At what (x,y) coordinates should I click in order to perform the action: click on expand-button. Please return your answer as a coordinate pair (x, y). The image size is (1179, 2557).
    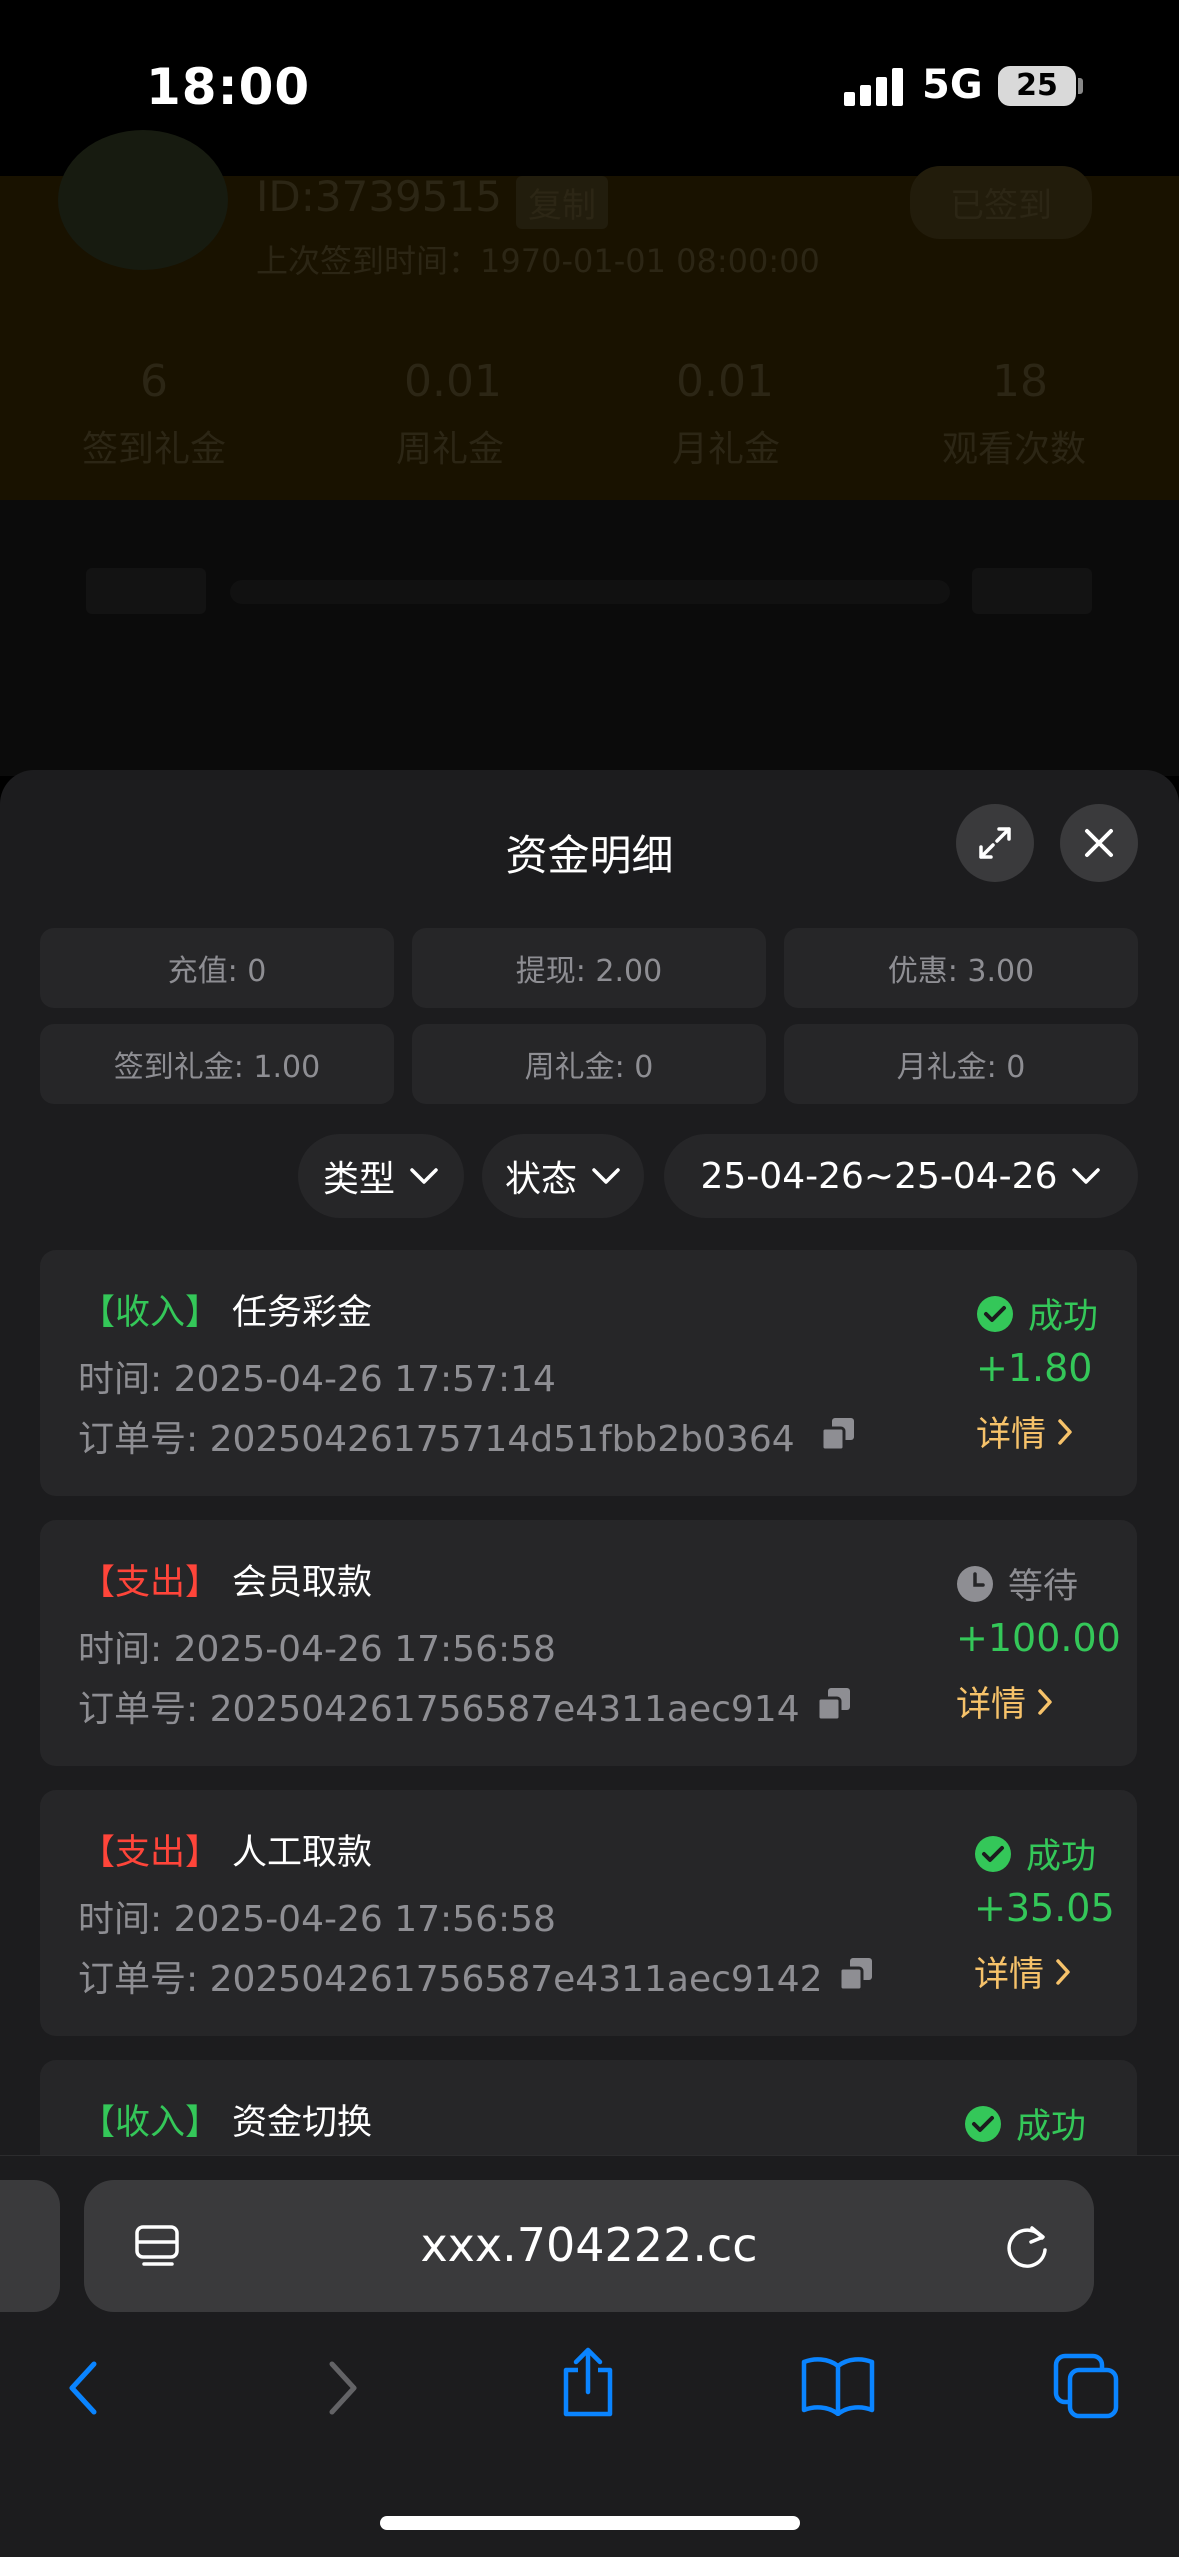
    Looking at the image, I should click on (995, 843).